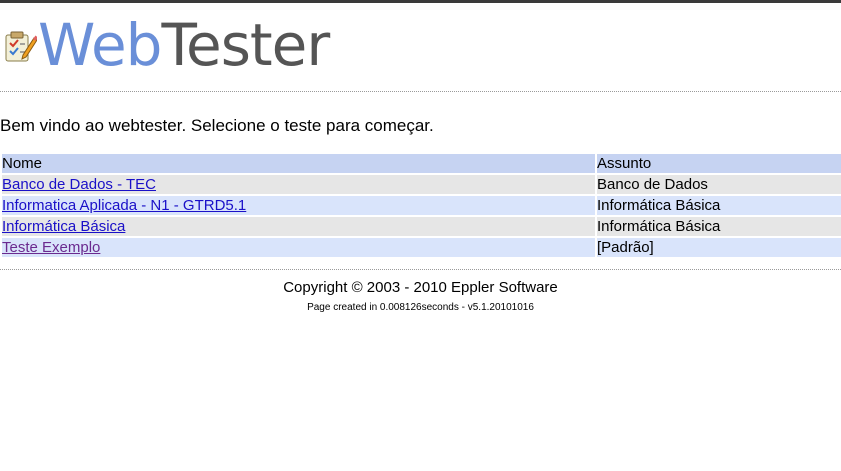 Image resolution: width=841 pixels, height=471 pixels. What do you see at coordinates (79, 184) in the screenshot?
I see `test-link-banco-de-dados: Banco de Dados - TEC` at bounding box center [79, 184].